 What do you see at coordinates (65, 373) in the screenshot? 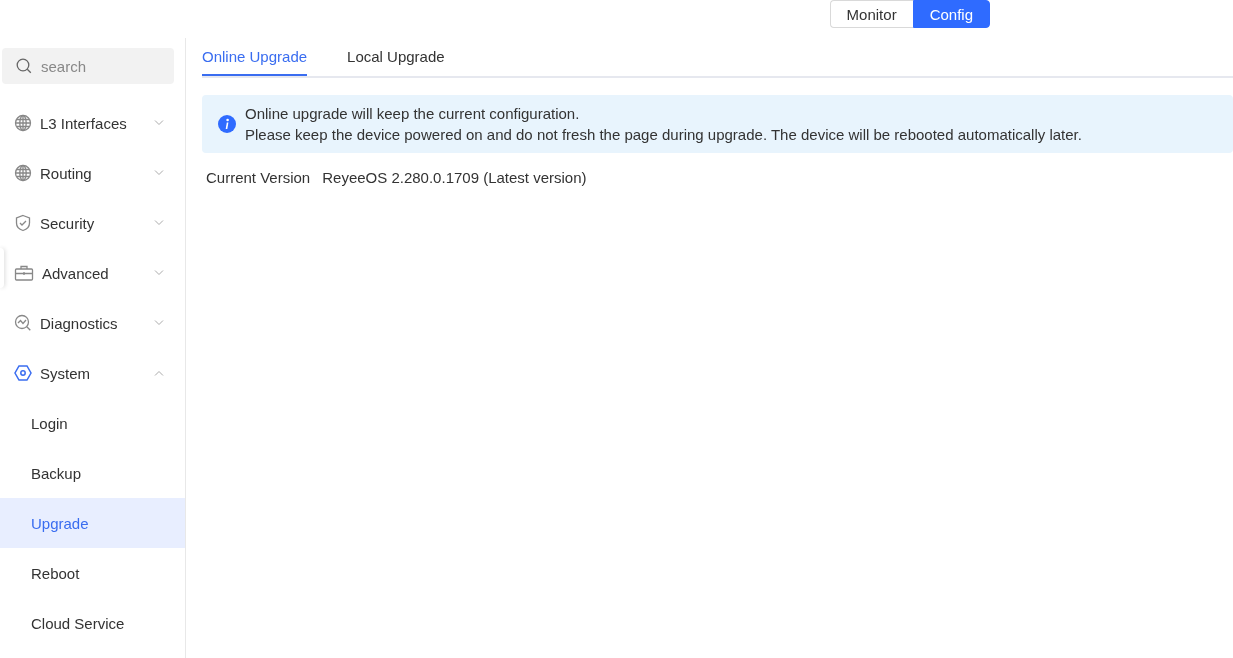
I see `menu-label: System` at bounding box center [65, 373].